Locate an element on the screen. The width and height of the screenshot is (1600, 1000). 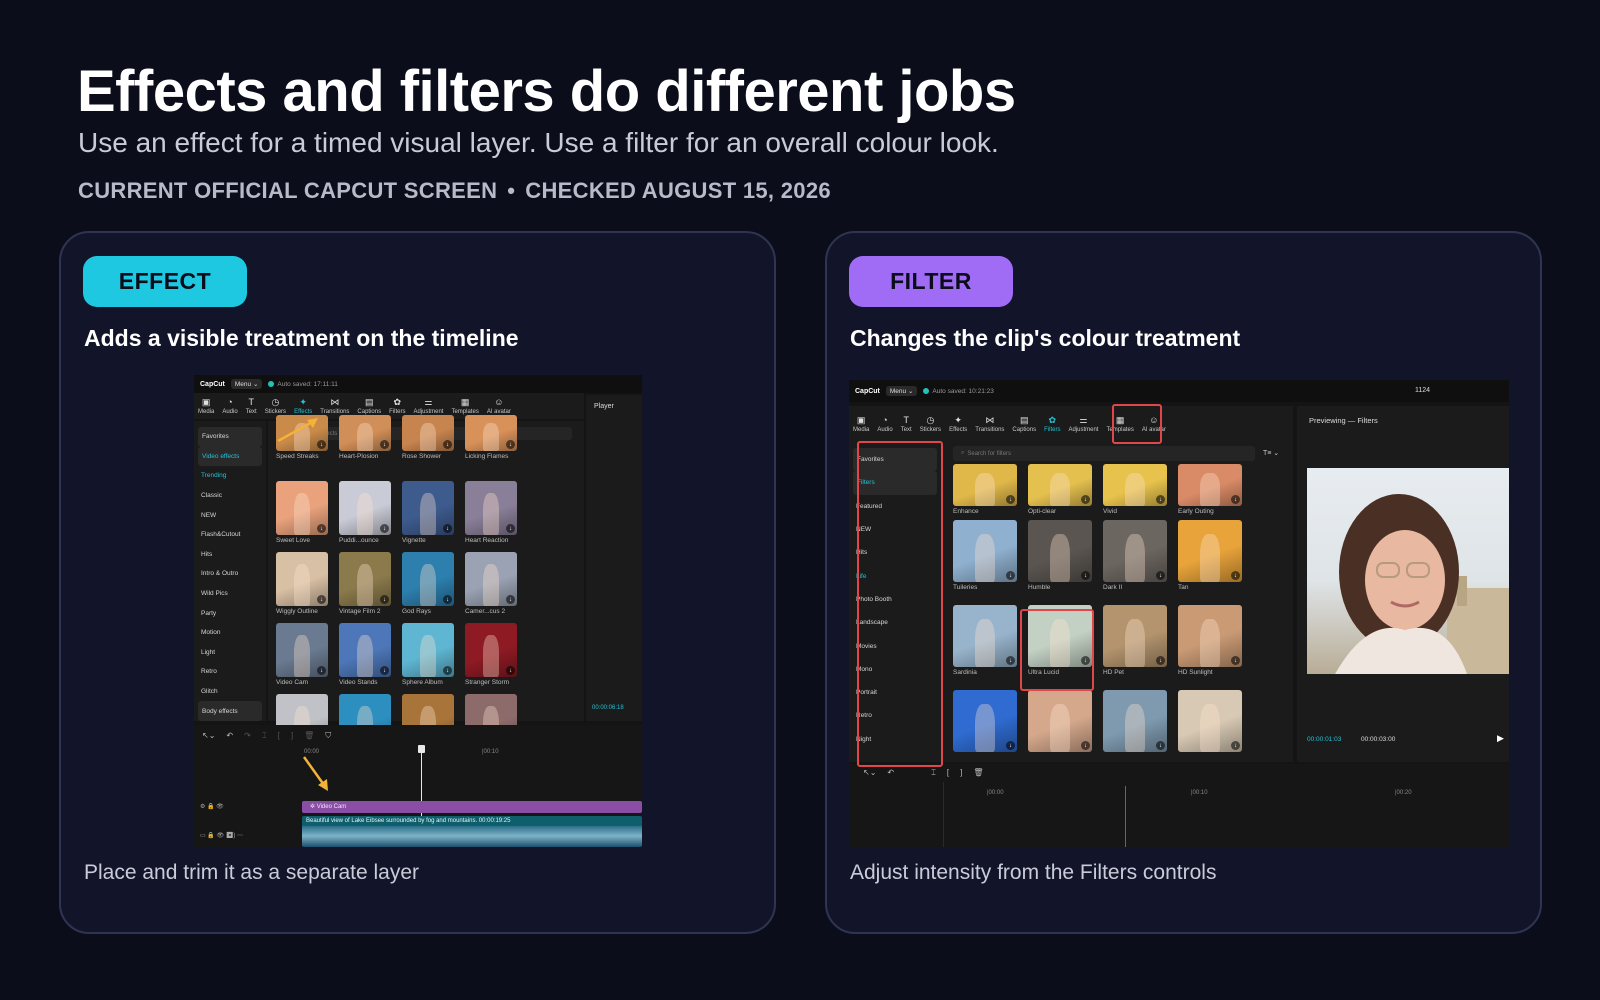
sidebar-item-favorites: Favorites is located at coordinates (230, 437).